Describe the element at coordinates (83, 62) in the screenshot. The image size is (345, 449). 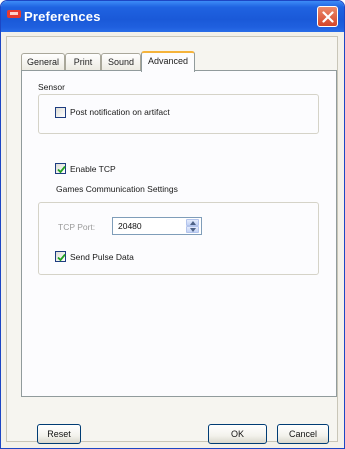
I see `tab-print: Print` at that location.